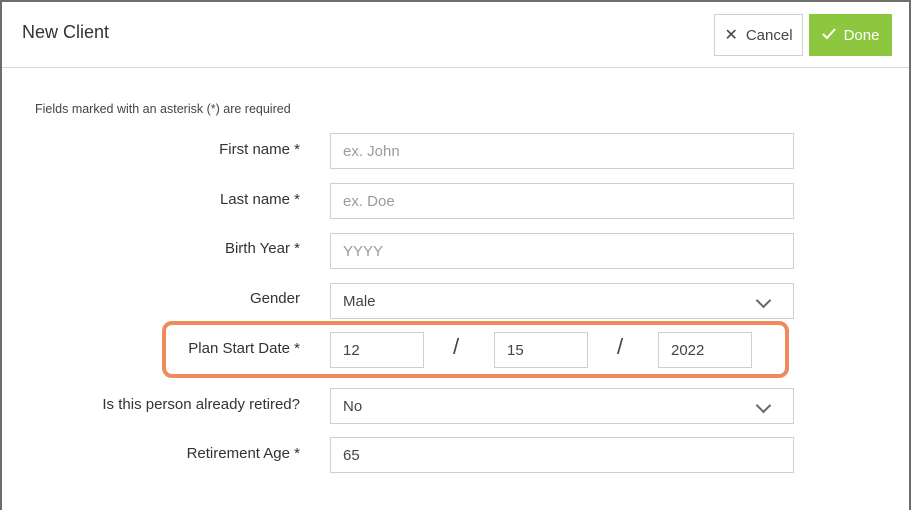 Image resolution: width=911 pixels, height=510 pixels. I want to click on dialog-title: New Client, so click(66, 32).